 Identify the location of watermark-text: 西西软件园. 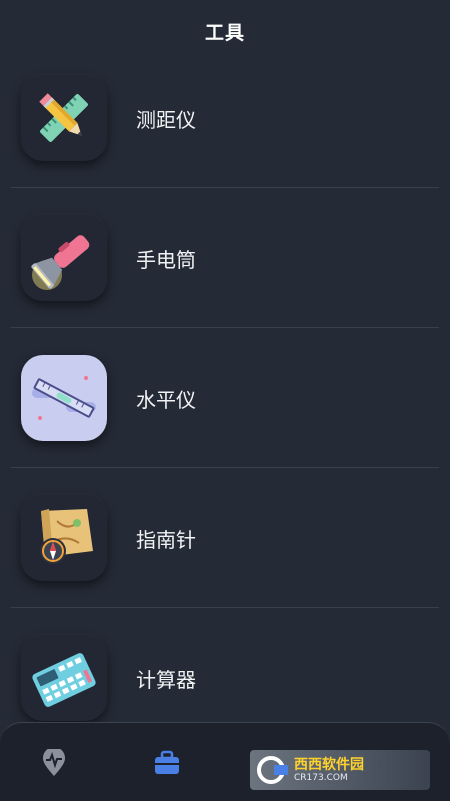
(329, 765).